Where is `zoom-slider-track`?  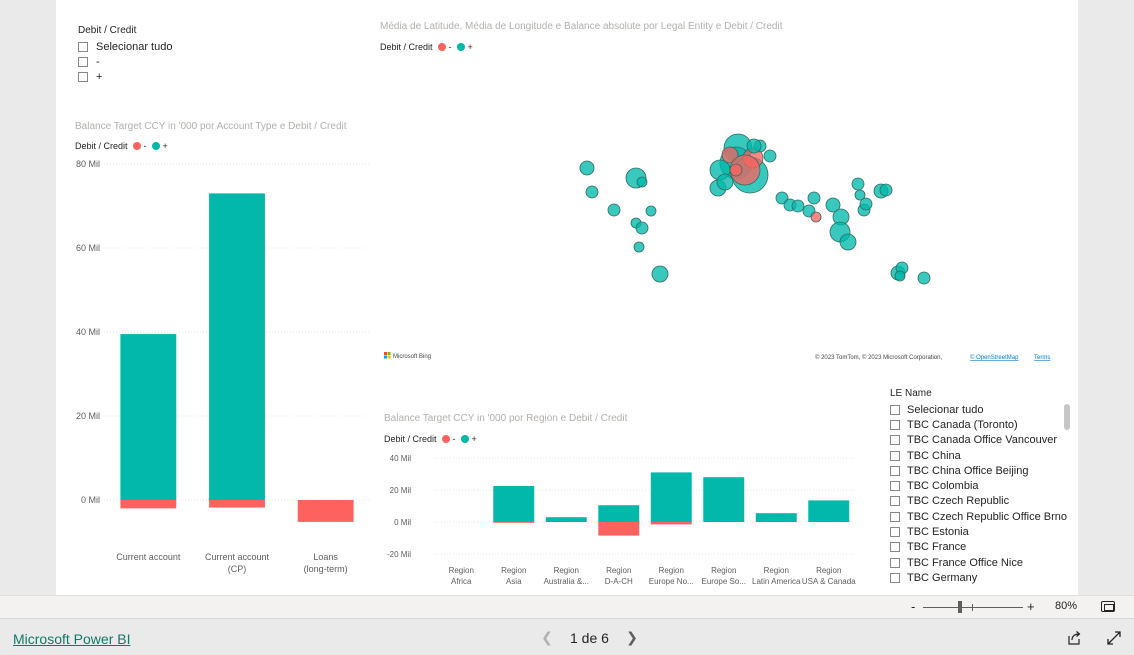
zoom-slider-track is located at coordinates (973, 607).